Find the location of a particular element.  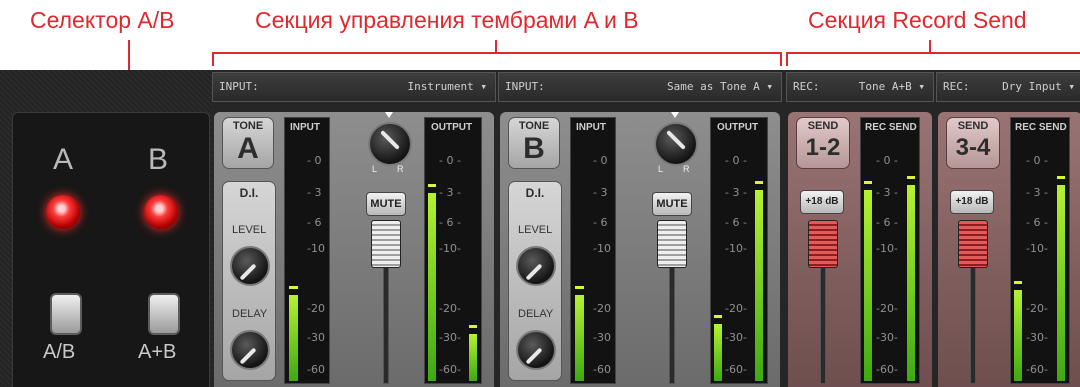

send-1-2-rec-value: Tone A+B ▾ is located at coordinates (891, 86).